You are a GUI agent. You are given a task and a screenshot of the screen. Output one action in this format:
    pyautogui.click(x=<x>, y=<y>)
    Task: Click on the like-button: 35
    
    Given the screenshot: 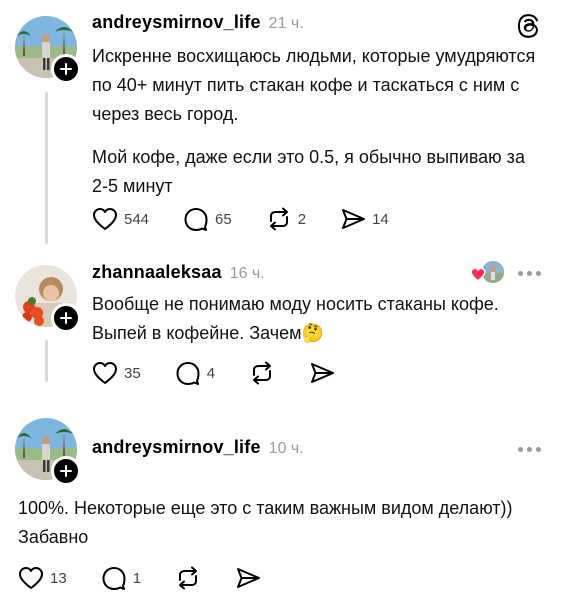 What is the action you would take?
    pyautogui.click(x=116, y=373)
    